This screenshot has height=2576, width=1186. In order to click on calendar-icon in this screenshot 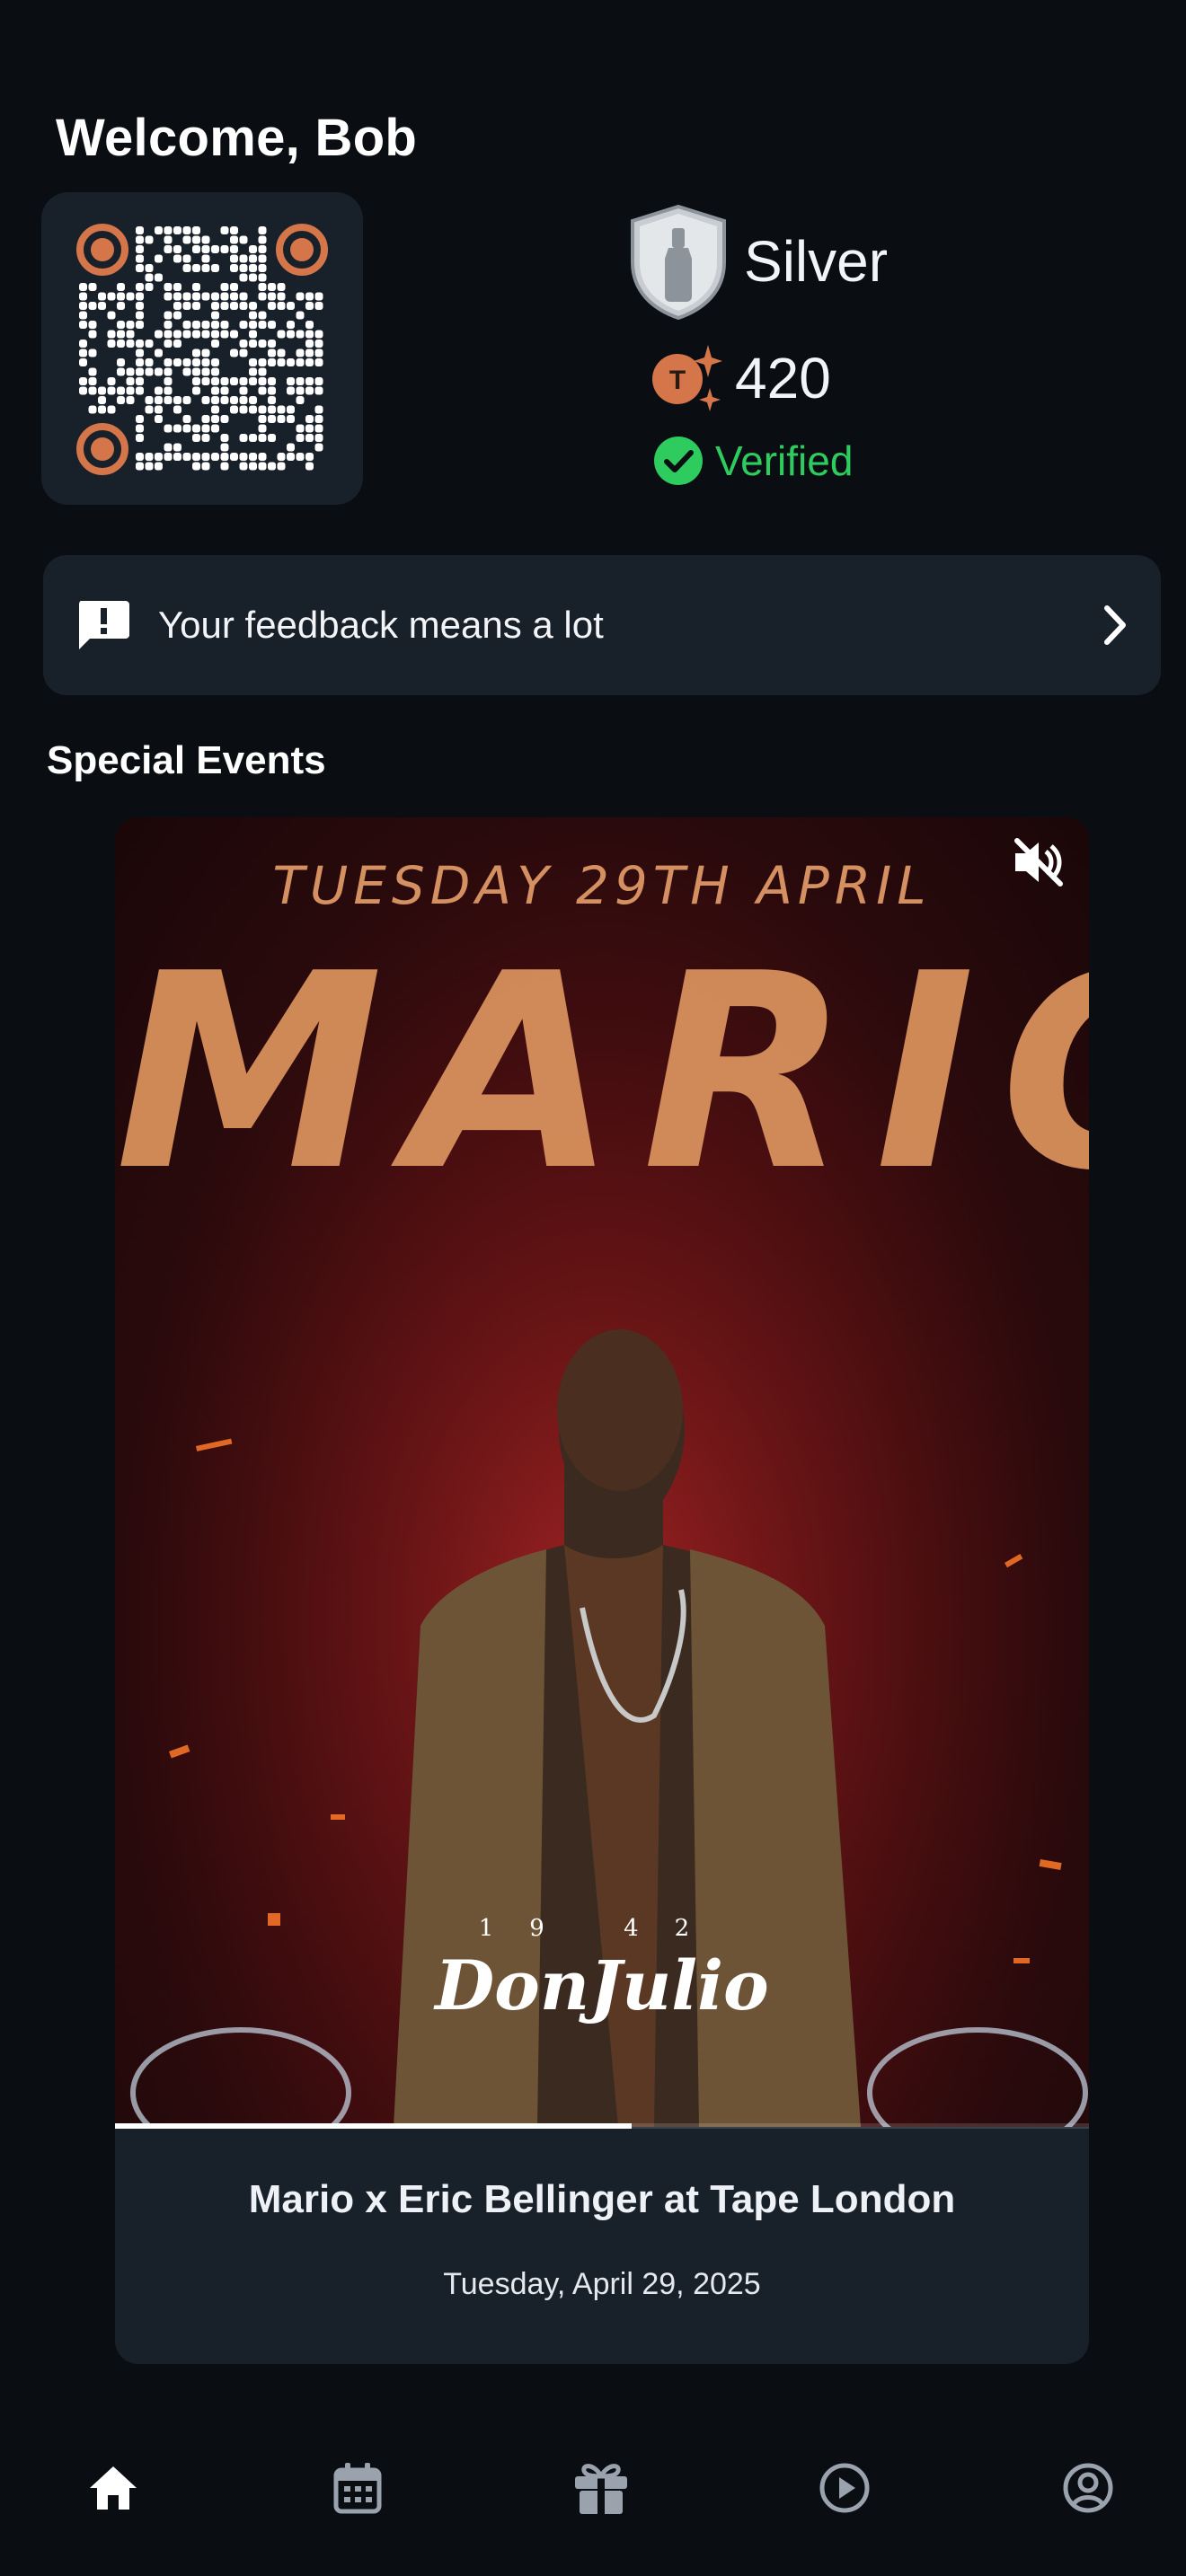, I will do `click(357, 2488)`.